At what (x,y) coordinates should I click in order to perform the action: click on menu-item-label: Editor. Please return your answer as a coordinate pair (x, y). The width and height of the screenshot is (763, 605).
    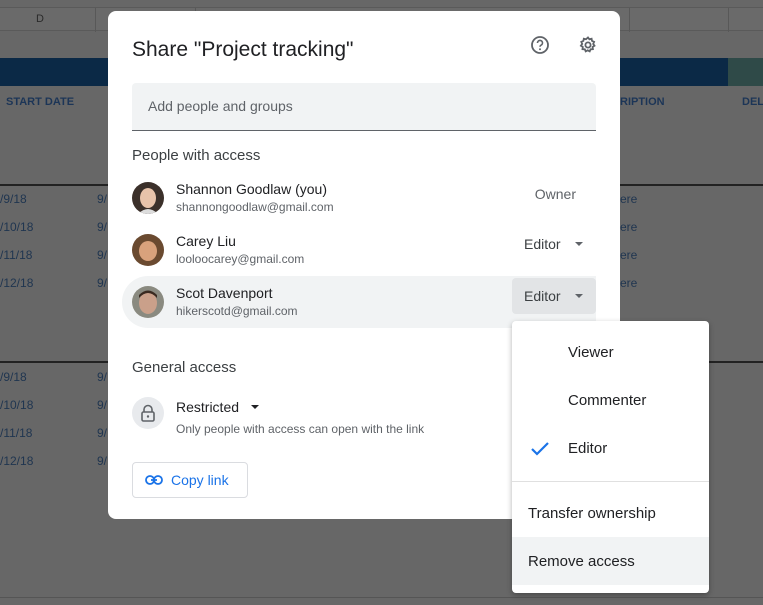
    Looking at the image, I should click on (588, 448).